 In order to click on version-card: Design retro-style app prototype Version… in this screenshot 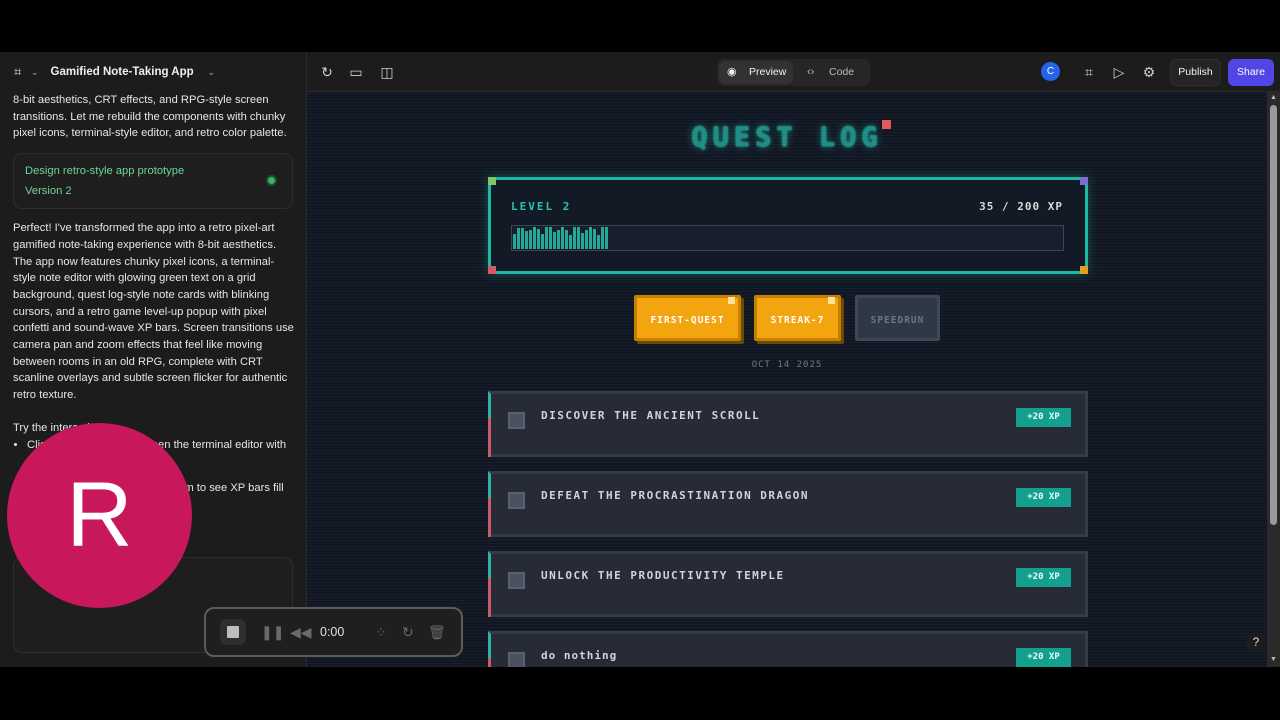, I will do `click(153, 181)`.